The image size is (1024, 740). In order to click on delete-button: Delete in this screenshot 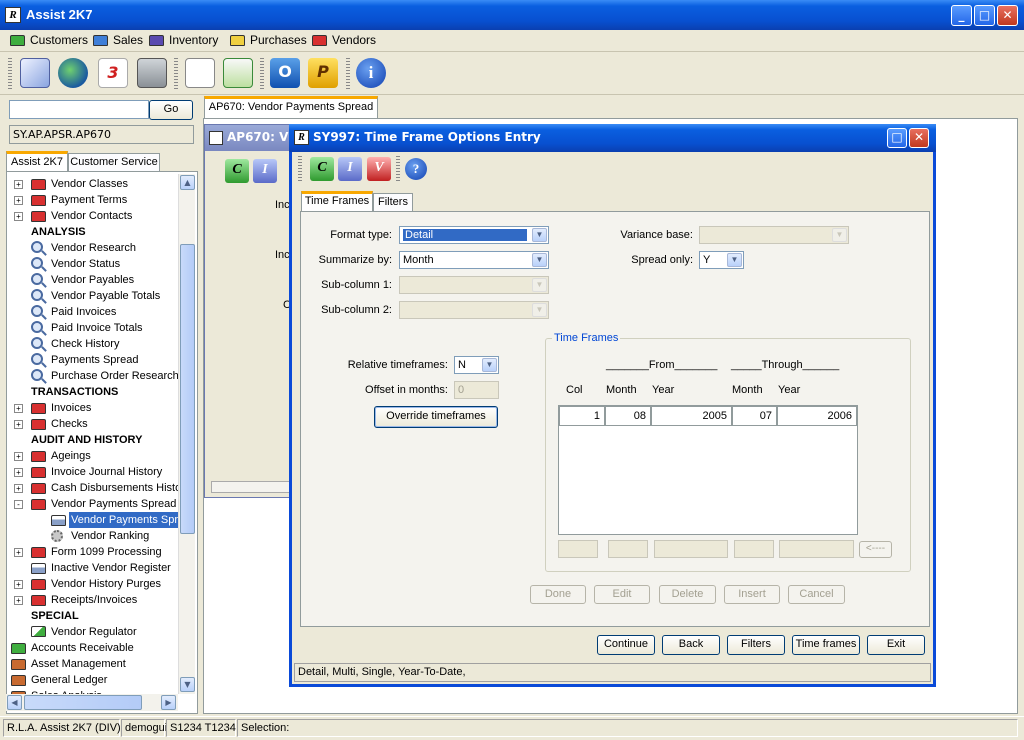, I will do `click(687, 594)`.